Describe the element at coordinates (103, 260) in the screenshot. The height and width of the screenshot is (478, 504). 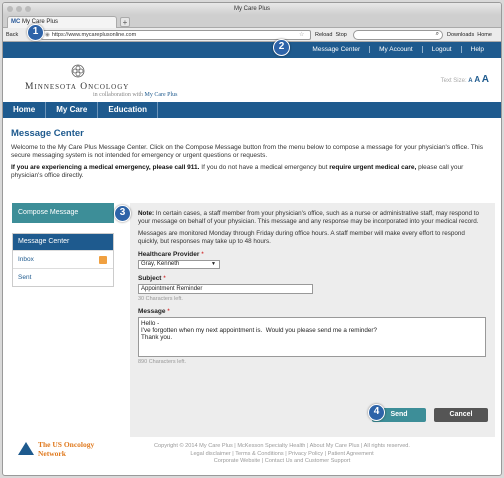
I see `new-message-icon` at that location.